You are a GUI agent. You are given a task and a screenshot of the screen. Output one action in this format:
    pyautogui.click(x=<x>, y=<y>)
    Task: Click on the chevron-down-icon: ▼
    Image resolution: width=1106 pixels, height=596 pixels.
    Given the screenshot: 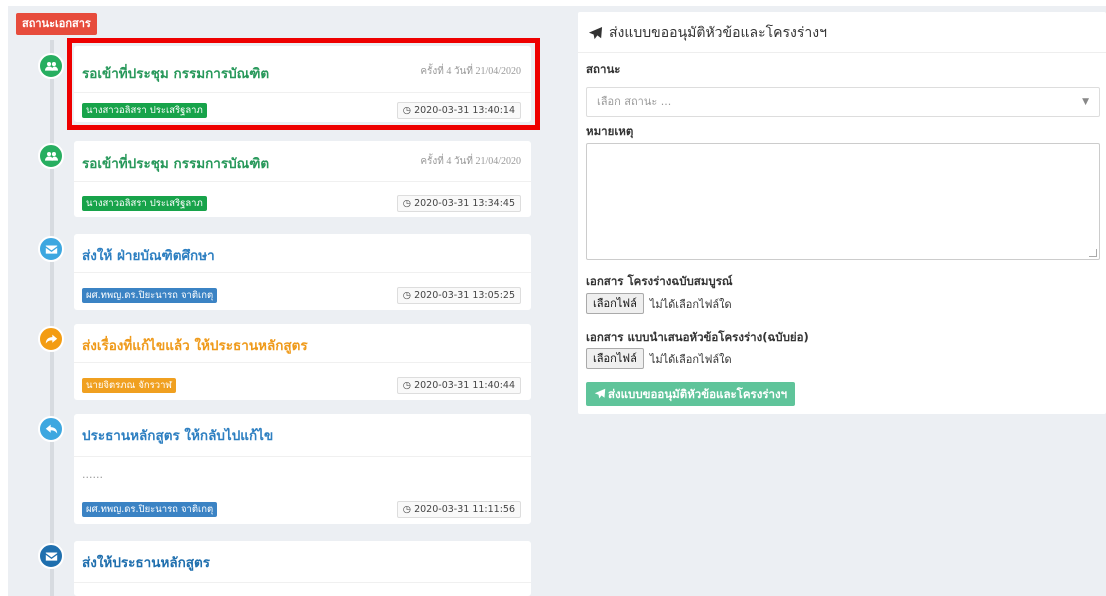 What is the action you would take?
    pyautogui.click(x=1085, y=102)
    